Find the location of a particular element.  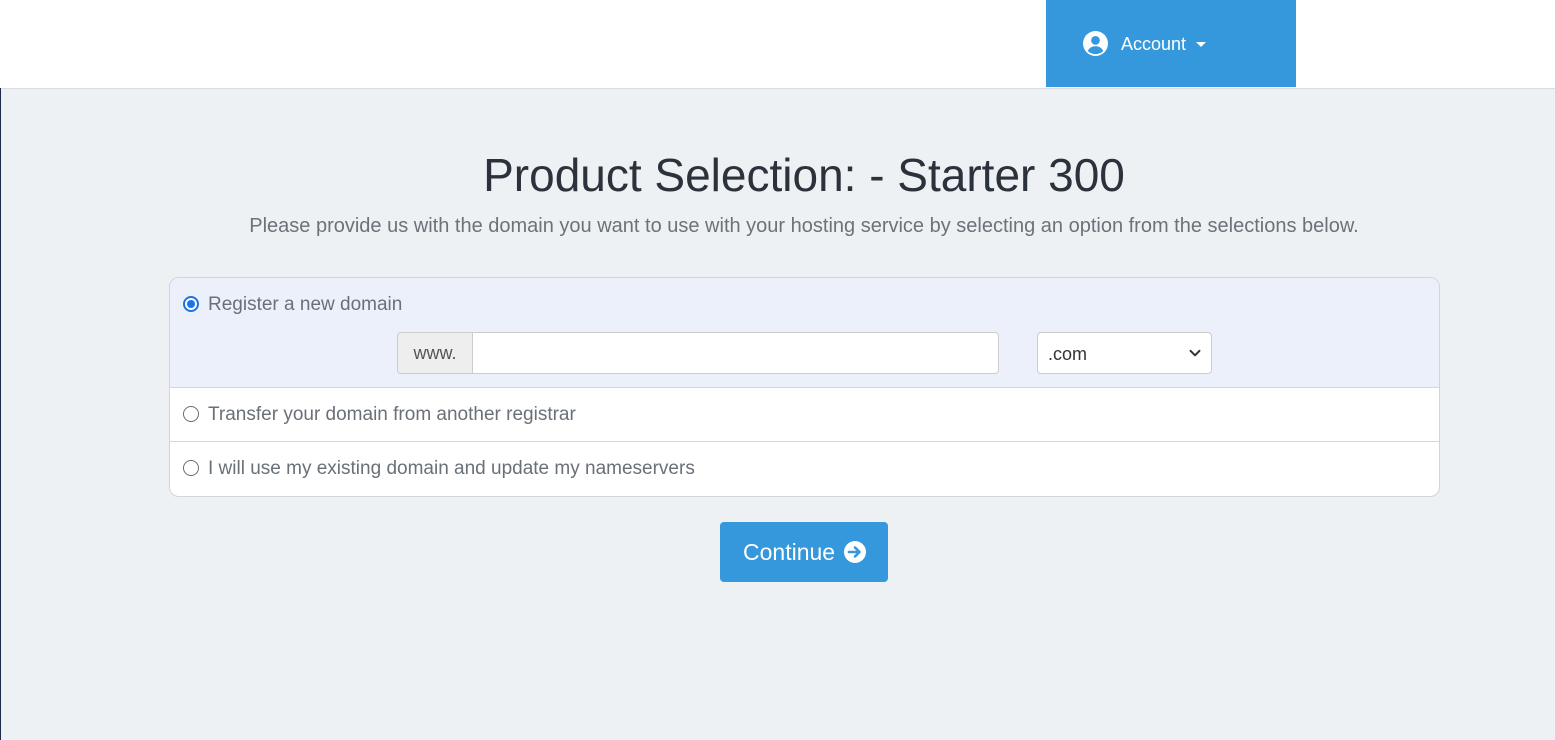

register-radio is located at coordinates (191, 304).